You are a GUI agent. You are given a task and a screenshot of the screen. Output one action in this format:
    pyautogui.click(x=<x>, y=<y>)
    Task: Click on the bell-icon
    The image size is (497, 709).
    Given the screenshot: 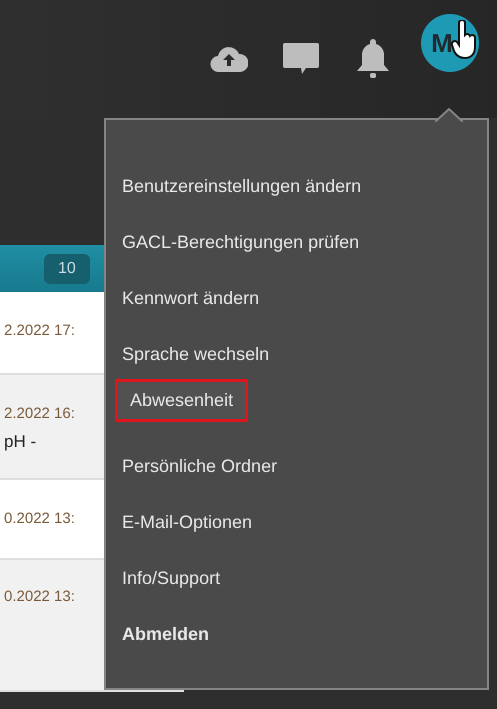 What is the action you would take?
    pyautogui.click(x=373, y=59)
    